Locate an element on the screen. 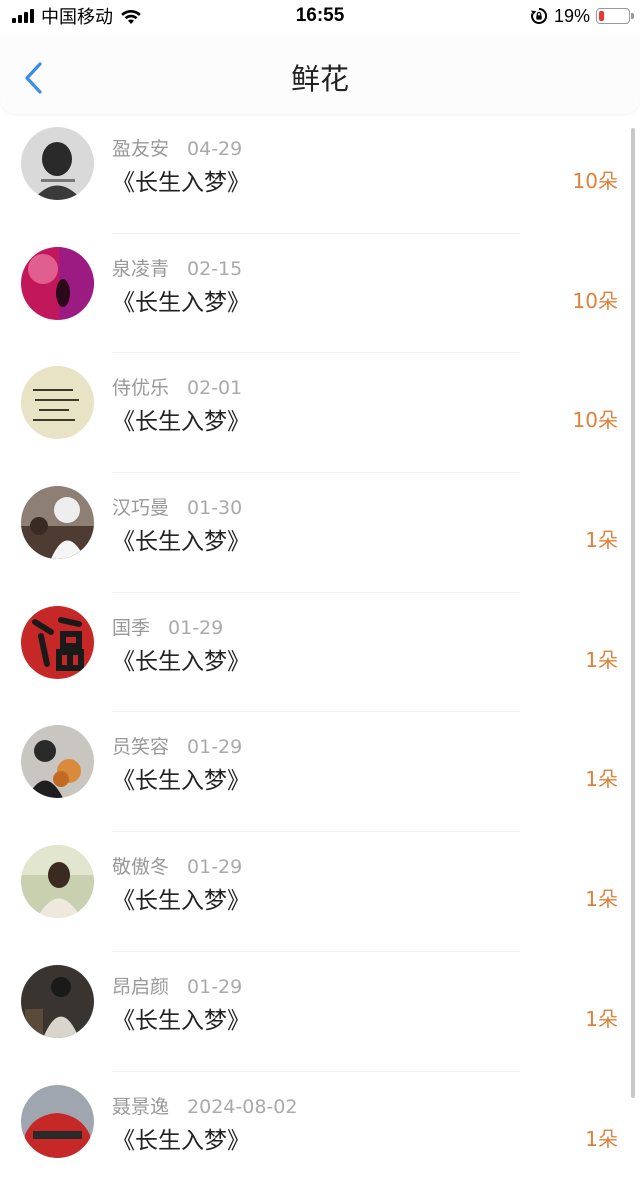  list-item: 盈友安 04-29 《长生入梦》 10朵 is located at coordinates (320, 174).